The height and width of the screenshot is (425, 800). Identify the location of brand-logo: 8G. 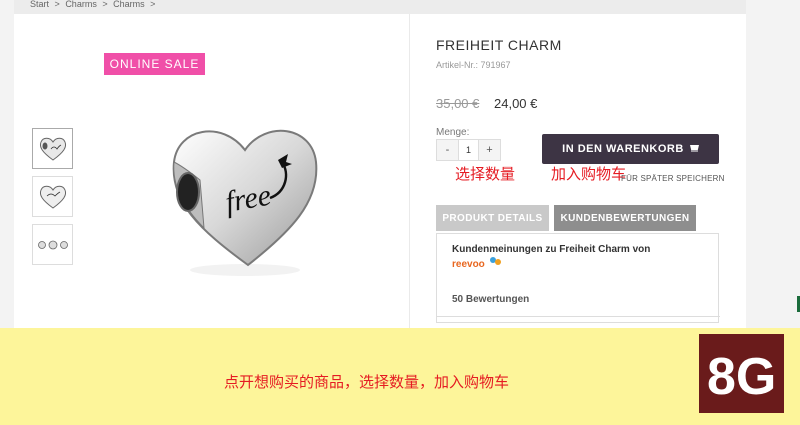
(741, 373).